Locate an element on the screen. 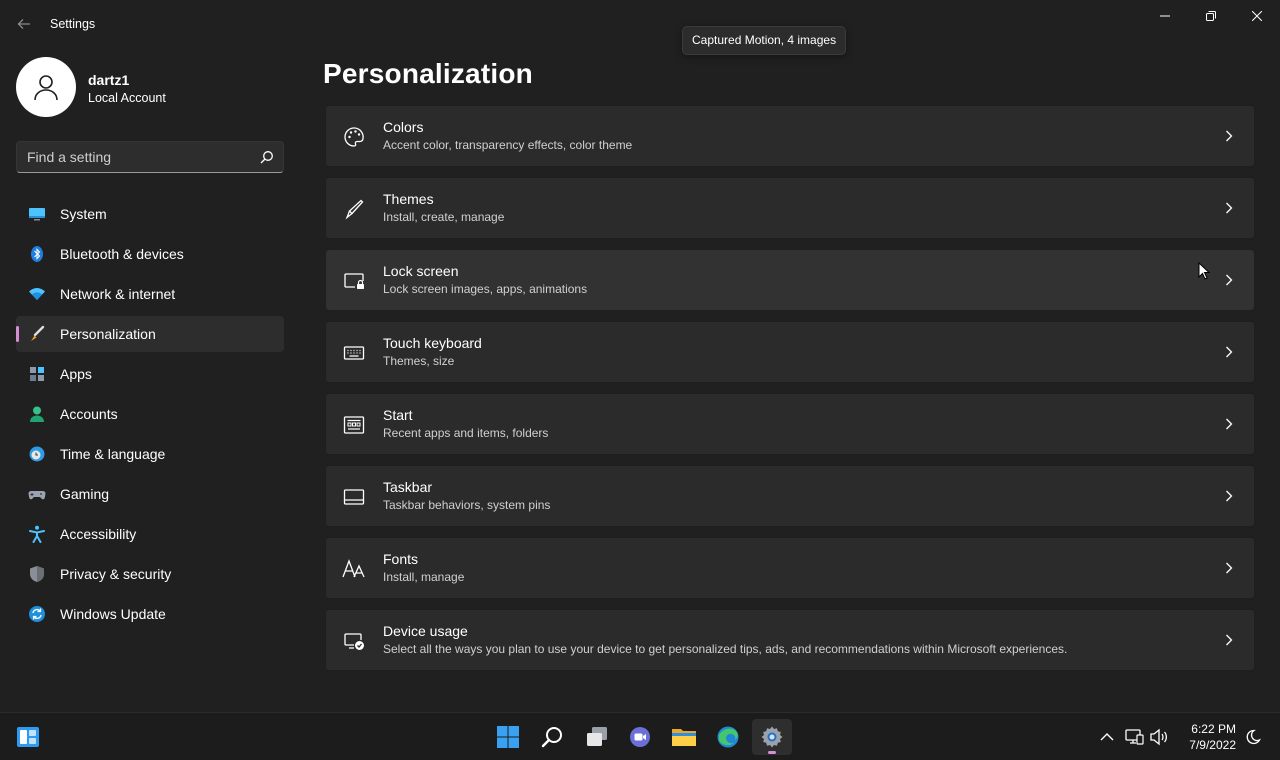 This screenshot has height=760, width=1280. show-hidden-icons-button is located at coordinates (1107, 737).